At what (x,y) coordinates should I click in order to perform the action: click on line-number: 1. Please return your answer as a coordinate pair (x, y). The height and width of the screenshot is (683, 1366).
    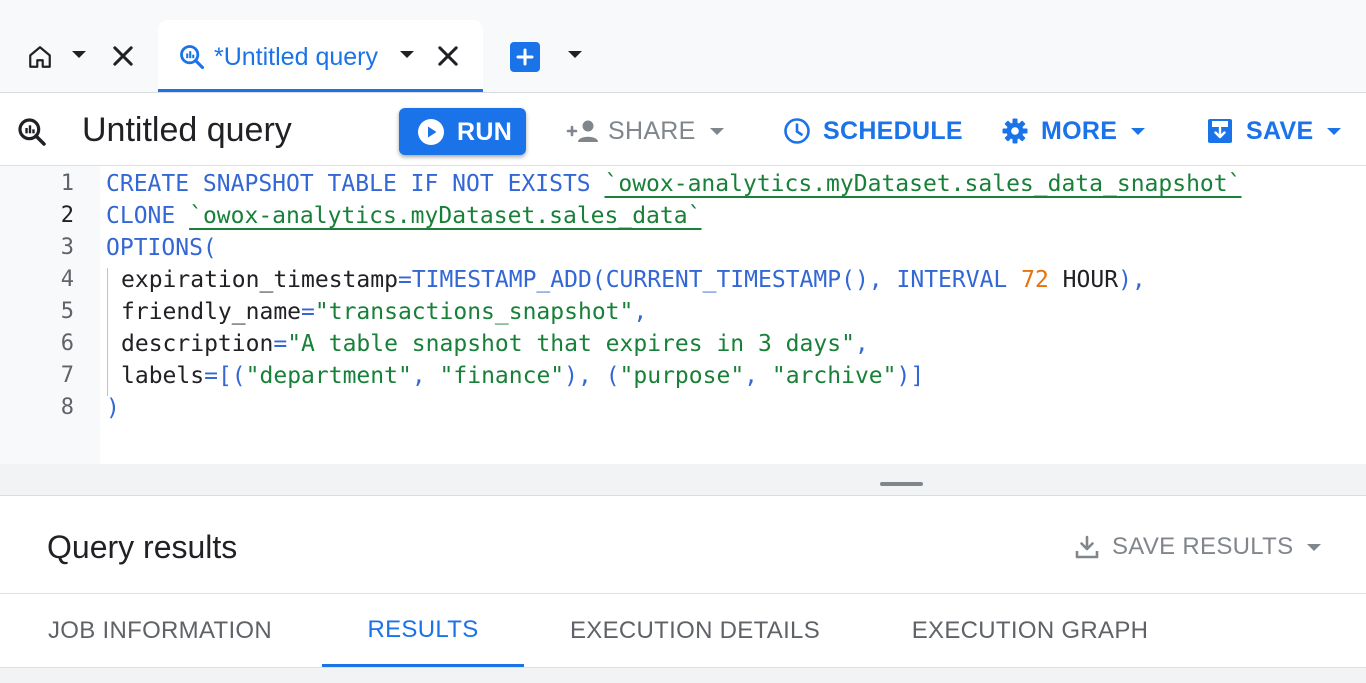
    Looking at the image, I should click on (67, 183).